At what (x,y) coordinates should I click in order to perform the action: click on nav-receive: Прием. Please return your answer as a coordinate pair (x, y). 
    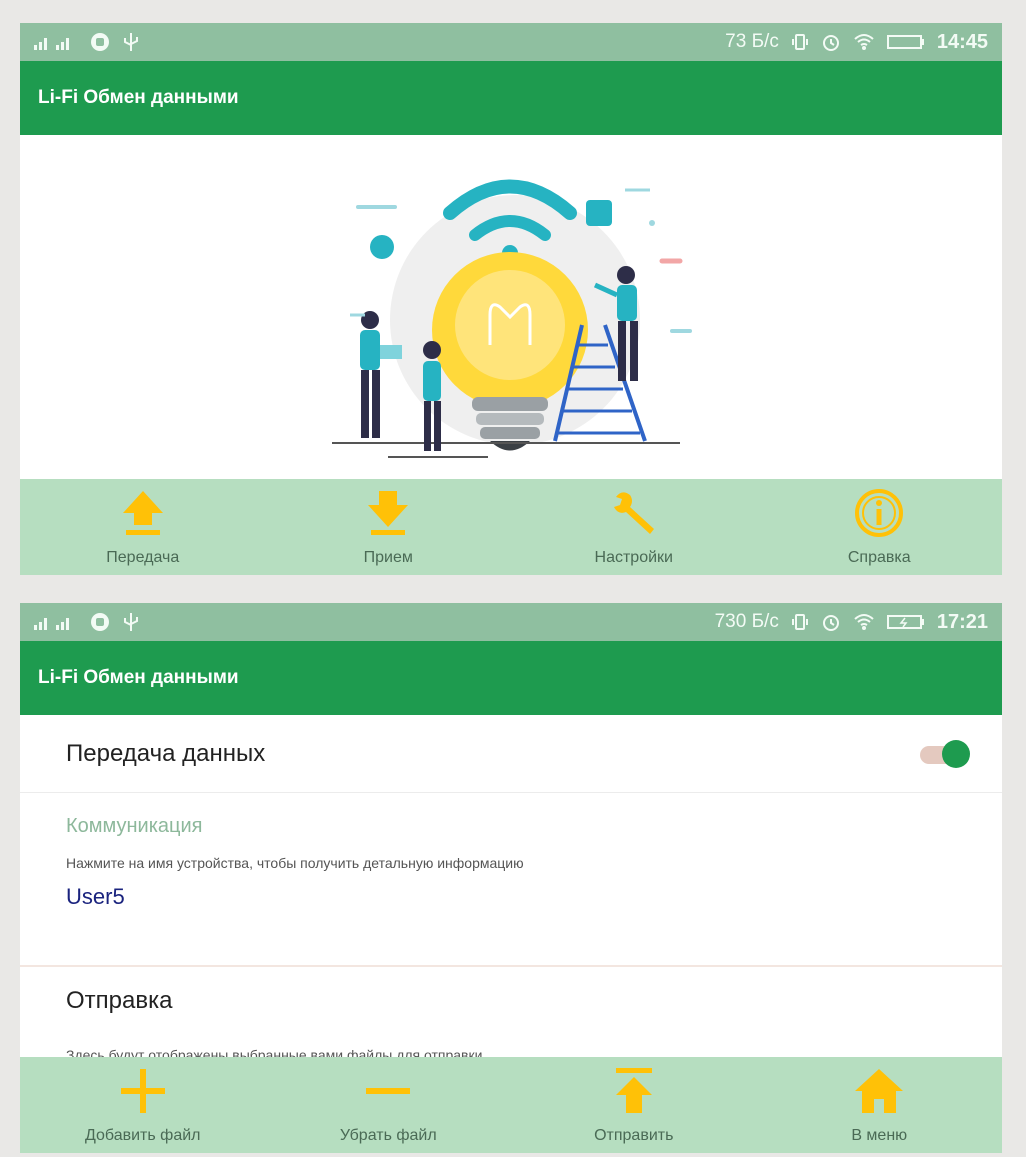
    Looking at the image, I should click on (389, 527).